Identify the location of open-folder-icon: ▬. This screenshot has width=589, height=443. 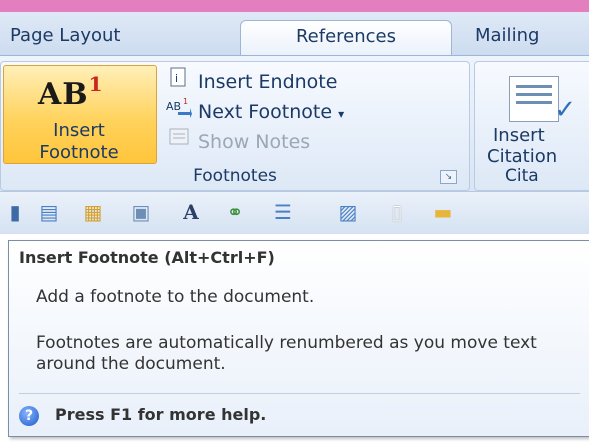
(443, 212).